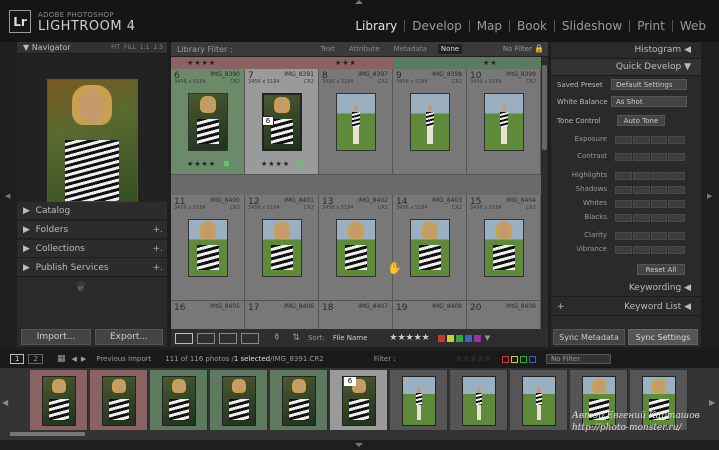 This screenshot has width=719, height=450. What do you see at coordinates (712, 402) in the screenshot?
I see `filmstrip-right-arrow-icon: ▶` at bounding box center [712, 402].